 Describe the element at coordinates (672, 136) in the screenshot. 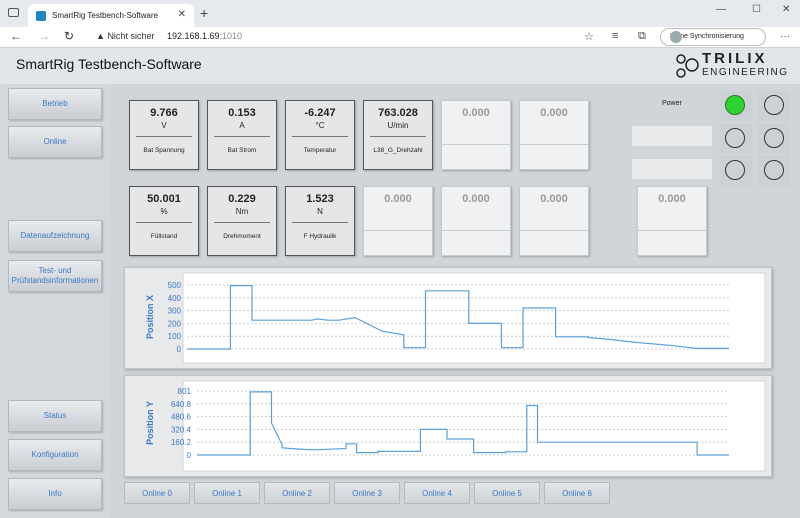

I see `status-field` at that location.